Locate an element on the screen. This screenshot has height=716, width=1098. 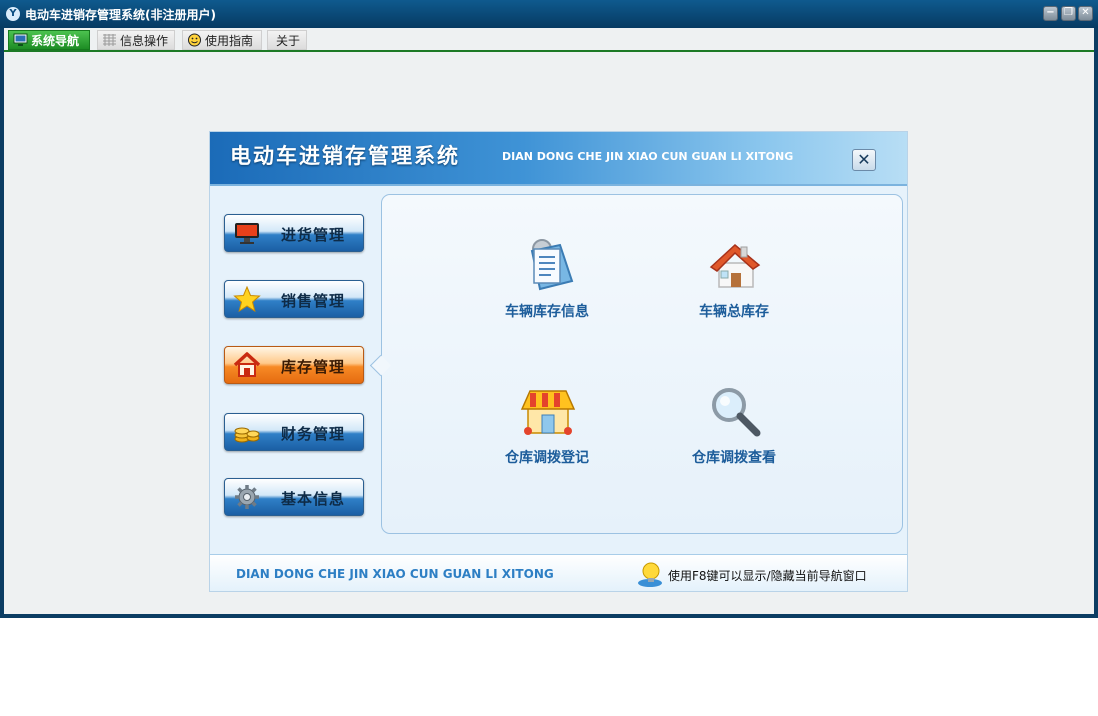
menu-label: 销售管理 is located at coordinates (313, 301).